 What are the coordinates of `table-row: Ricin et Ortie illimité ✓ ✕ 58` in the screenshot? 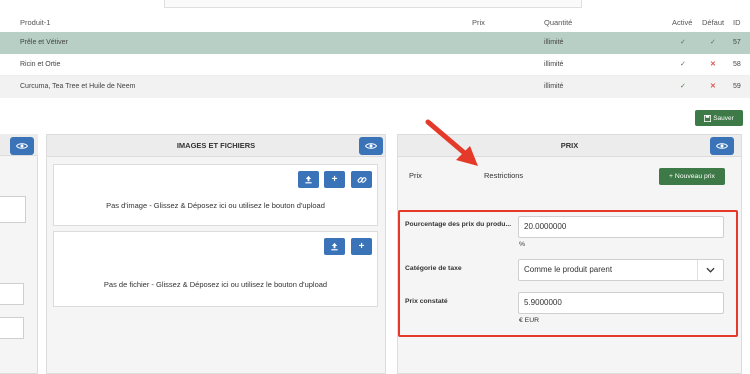 It's located at (375, 65).